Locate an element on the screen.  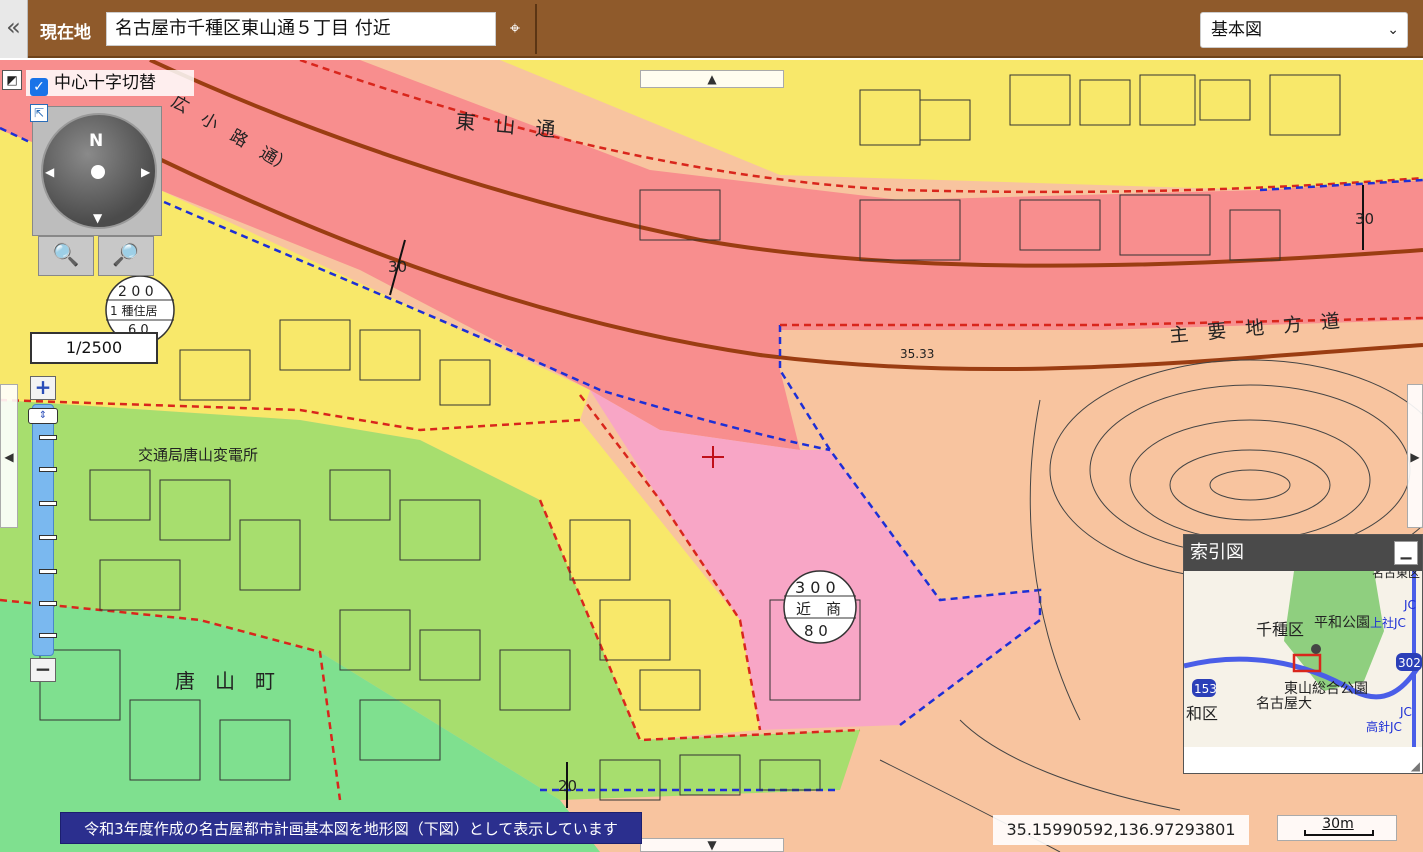
road-width-30b: 30 is located at coordinates (1364, 219).